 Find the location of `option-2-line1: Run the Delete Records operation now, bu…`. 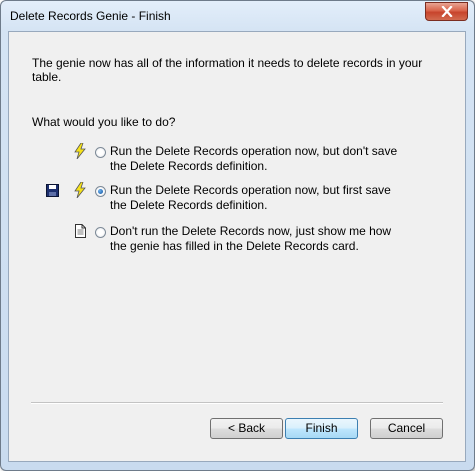

option-2-line1: Run the Delete Records operation now, bu… is located at coordinates (250, 190).